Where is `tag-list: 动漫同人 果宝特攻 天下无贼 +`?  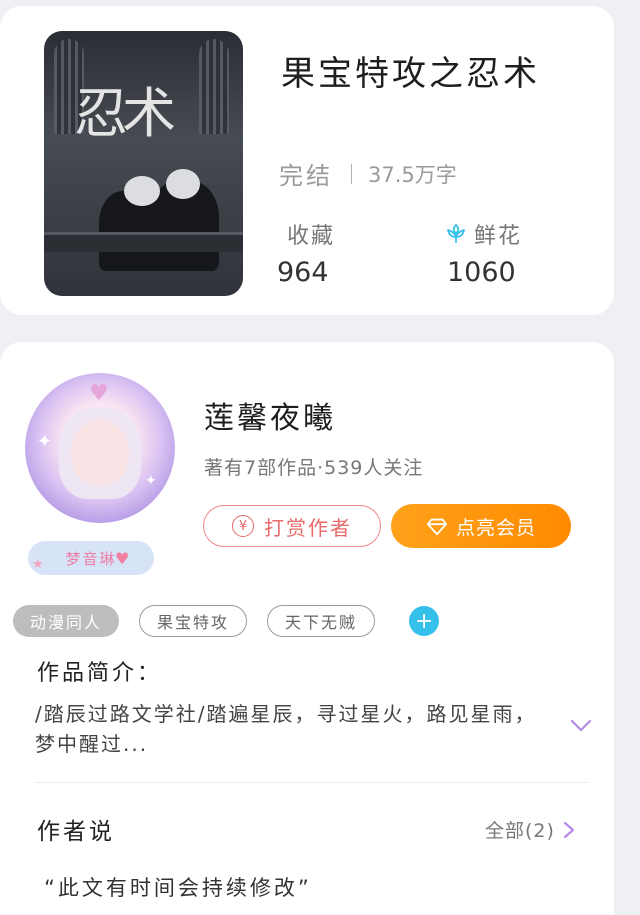 tag-list: 动漫同人 果宝特攻 天下无贼 + is located at coordinates (226, 621).